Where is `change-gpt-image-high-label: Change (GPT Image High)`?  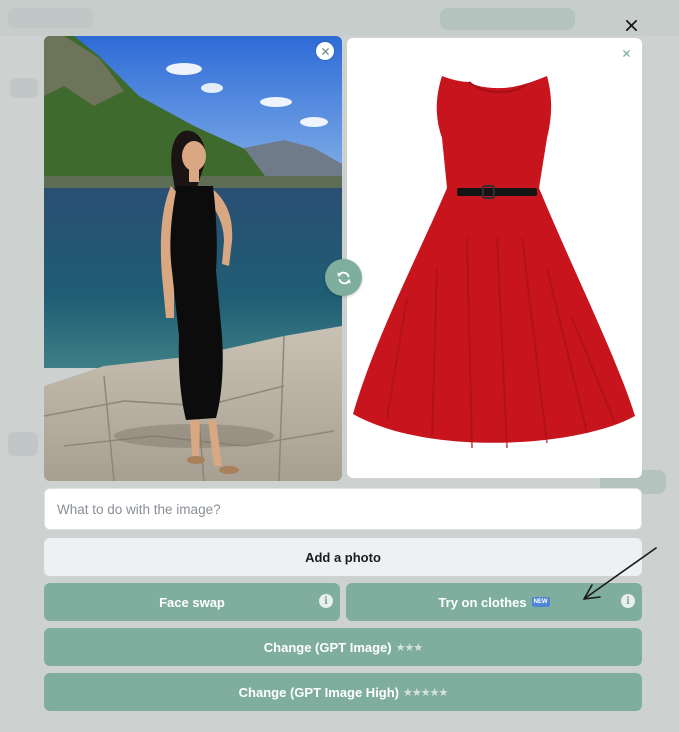
change-gpt-image-high-label: Change (GPT Image High) is located at coordinates (319, 692).